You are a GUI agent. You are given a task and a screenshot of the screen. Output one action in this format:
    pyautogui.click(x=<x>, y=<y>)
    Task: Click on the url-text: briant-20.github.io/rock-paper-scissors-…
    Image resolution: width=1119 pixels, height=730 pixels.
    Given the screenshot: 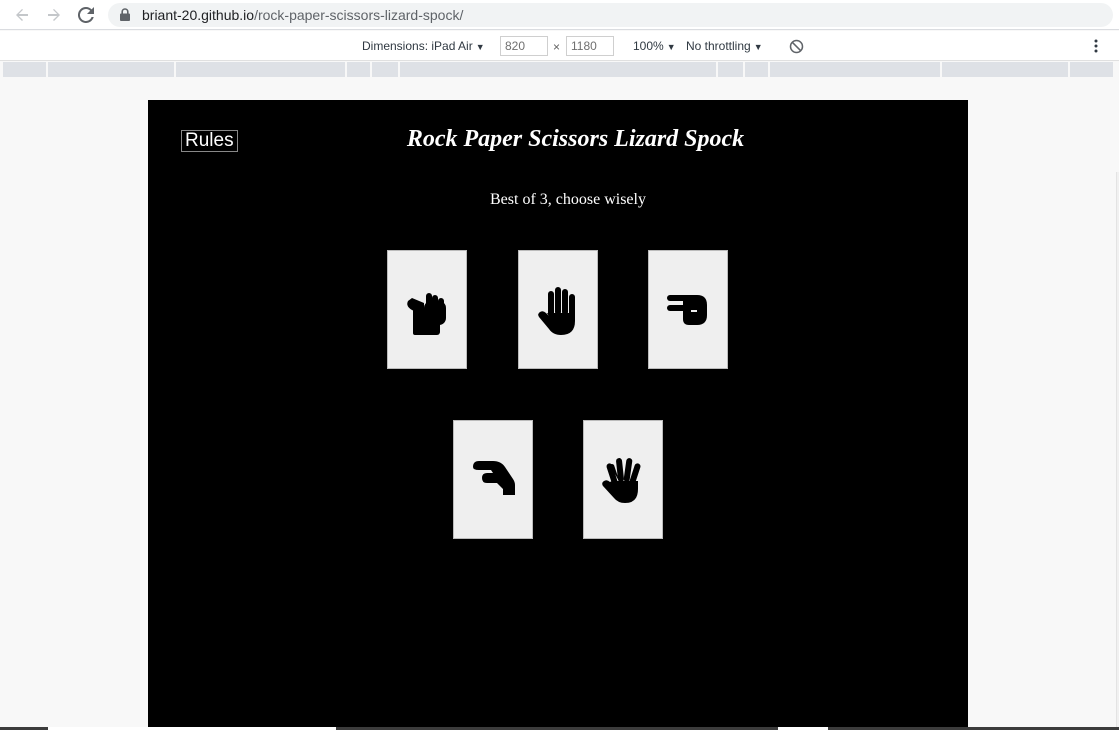 What is the action you would take?
    pyautogui.click(x=302, y=15)
    